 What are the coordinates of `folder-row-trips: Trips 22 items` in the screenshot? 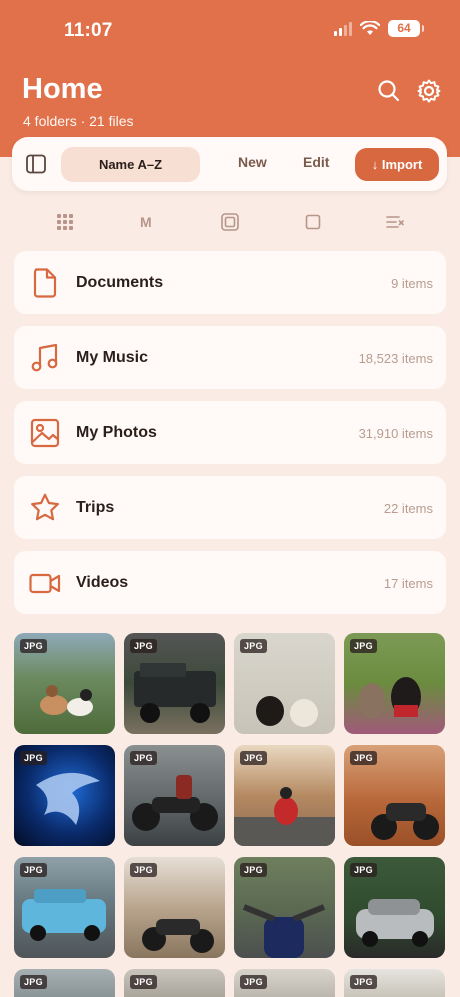 It's located at (230, 507).